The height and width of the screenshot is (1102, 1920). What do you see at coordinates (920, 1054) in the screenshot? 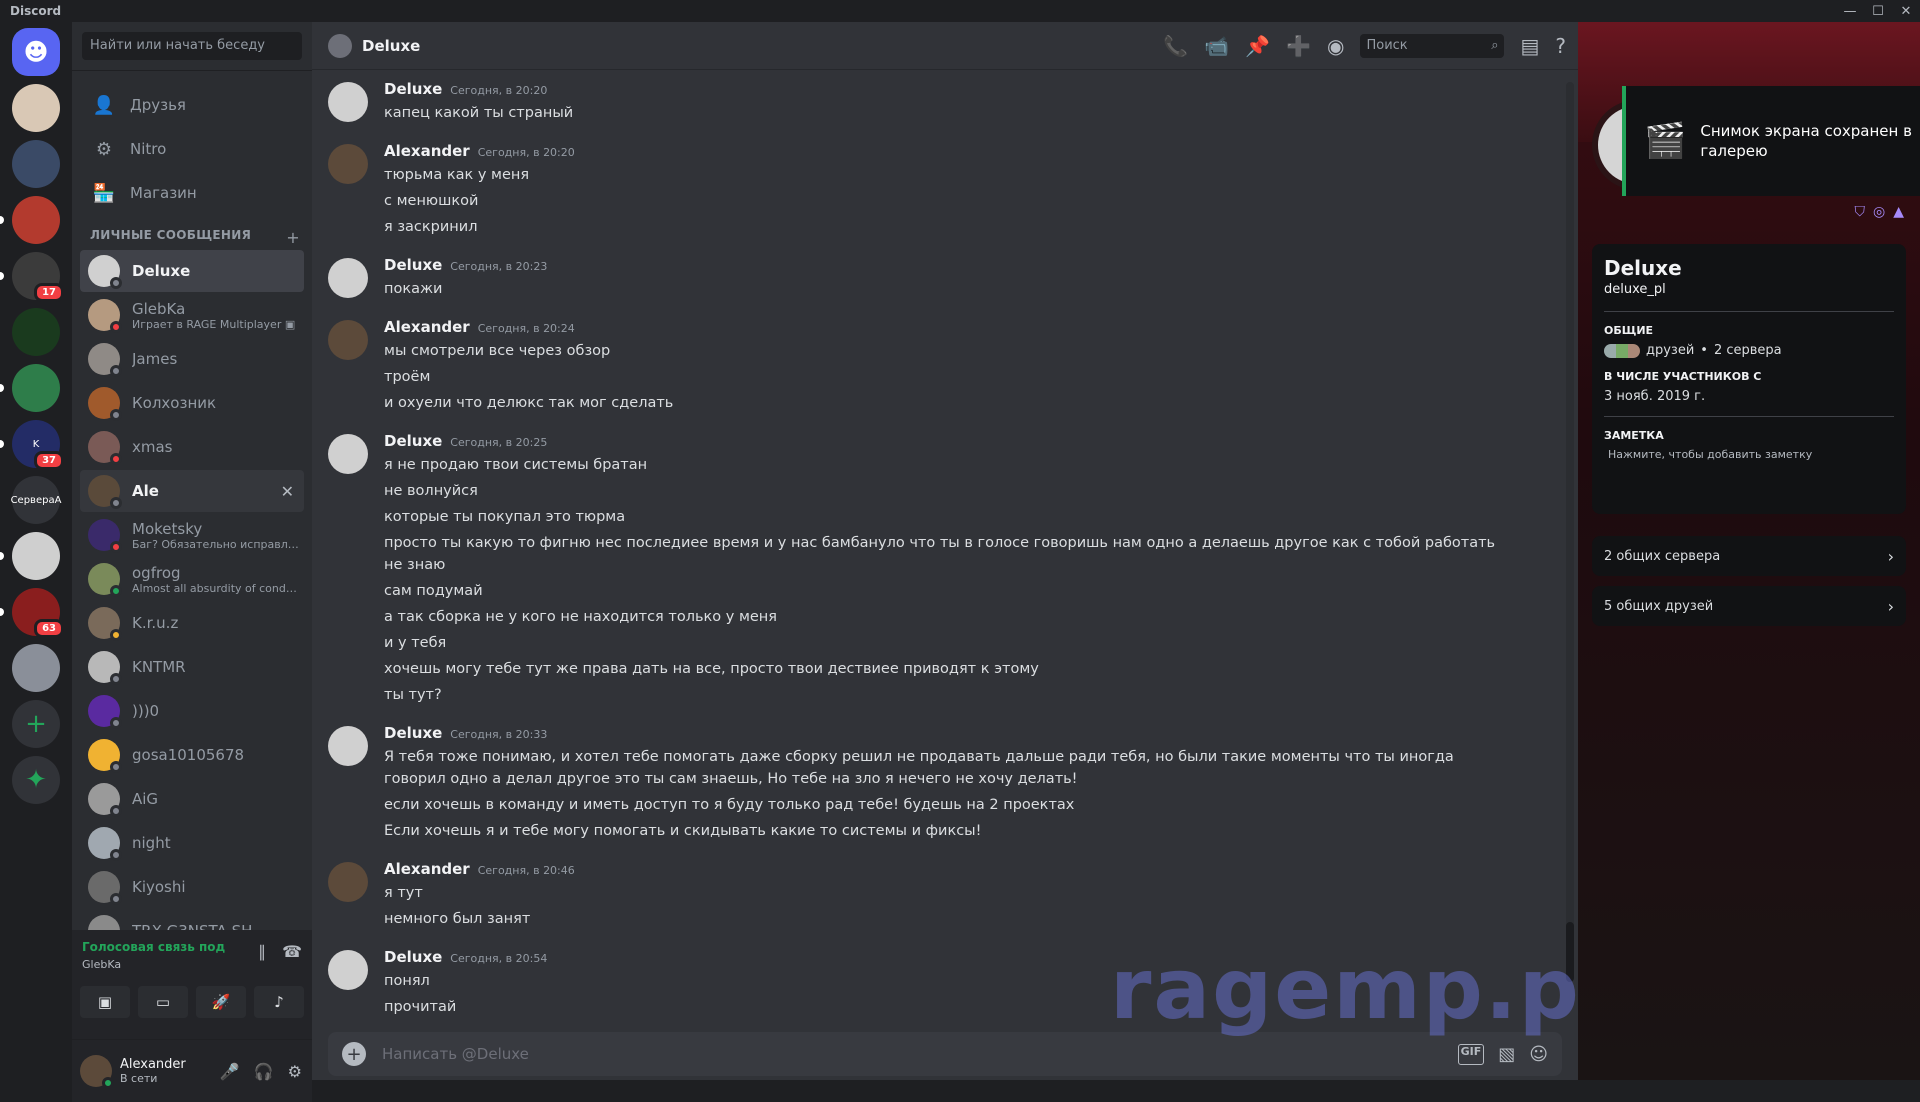
I see `message-input` at bounding box center [920, 1054].